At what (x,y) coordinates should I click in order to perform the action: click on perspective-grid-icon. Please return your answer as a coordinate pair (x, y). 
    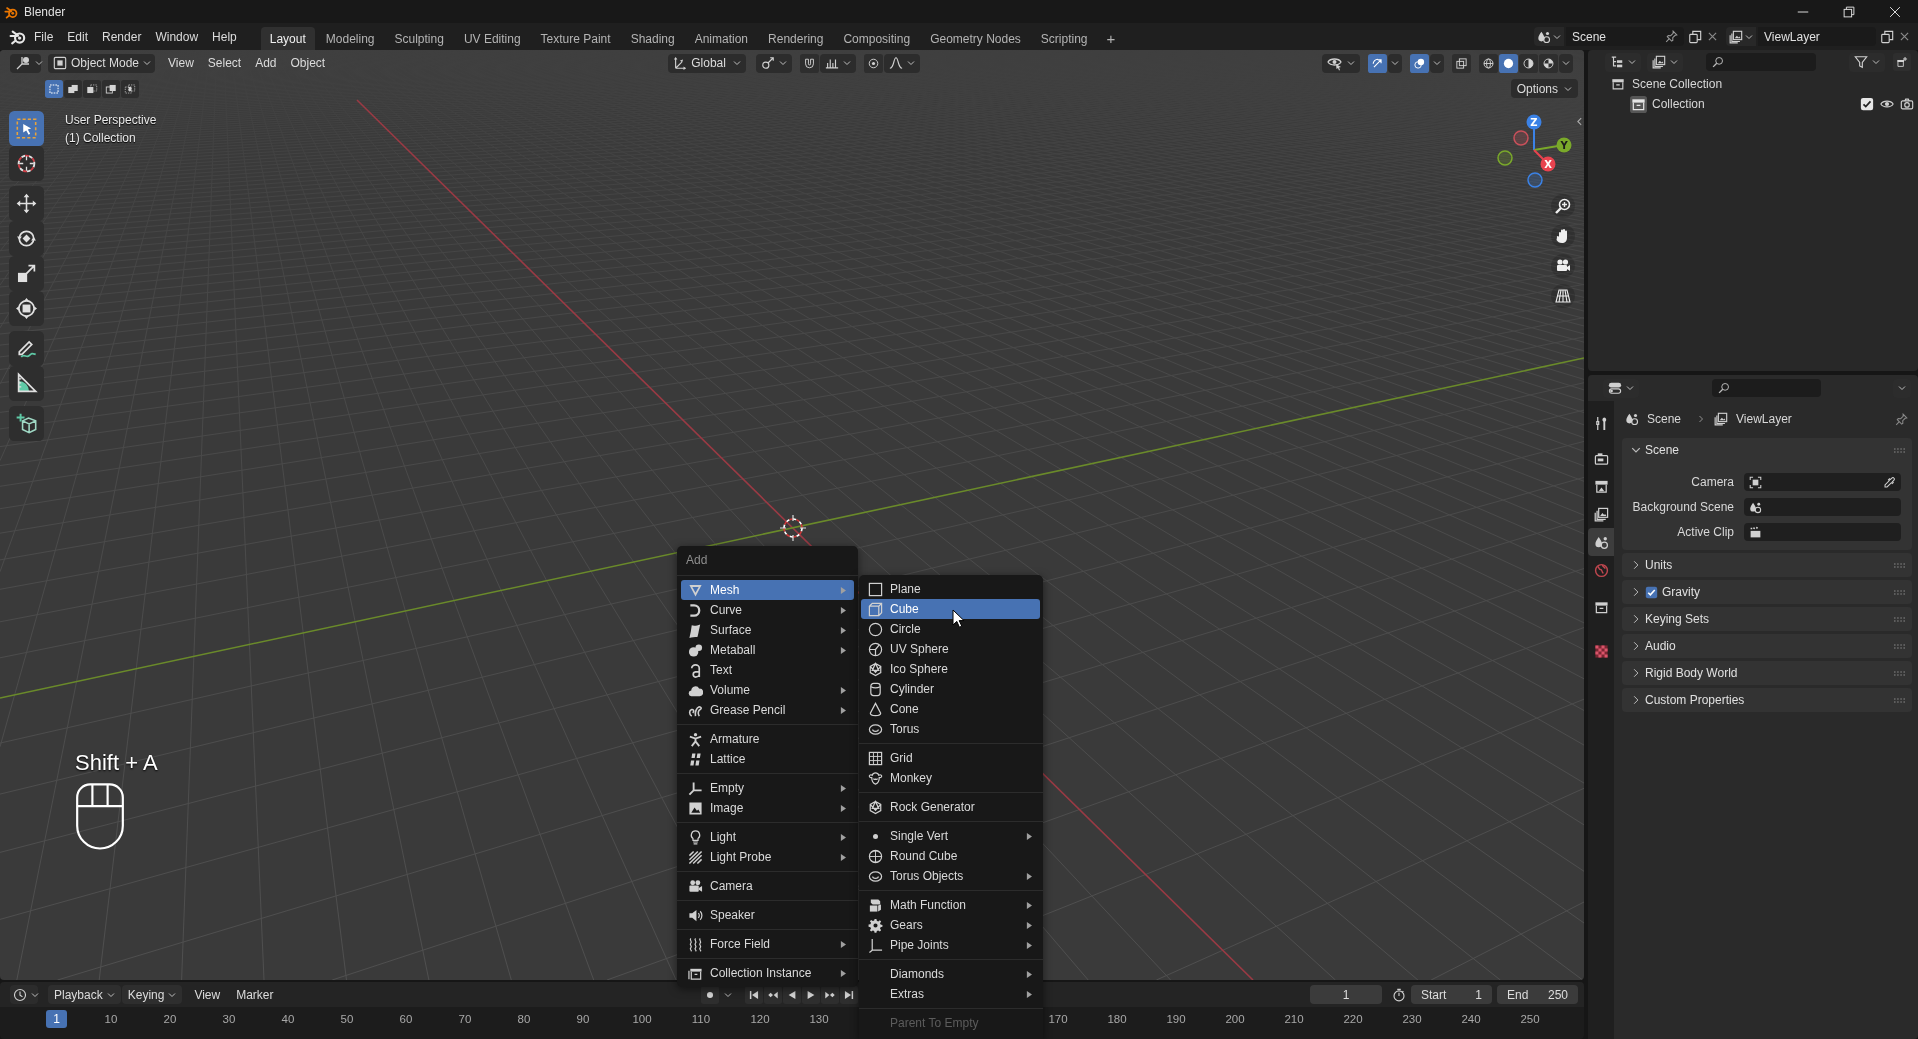
    Looking at the image, I should click on (1563, 296).